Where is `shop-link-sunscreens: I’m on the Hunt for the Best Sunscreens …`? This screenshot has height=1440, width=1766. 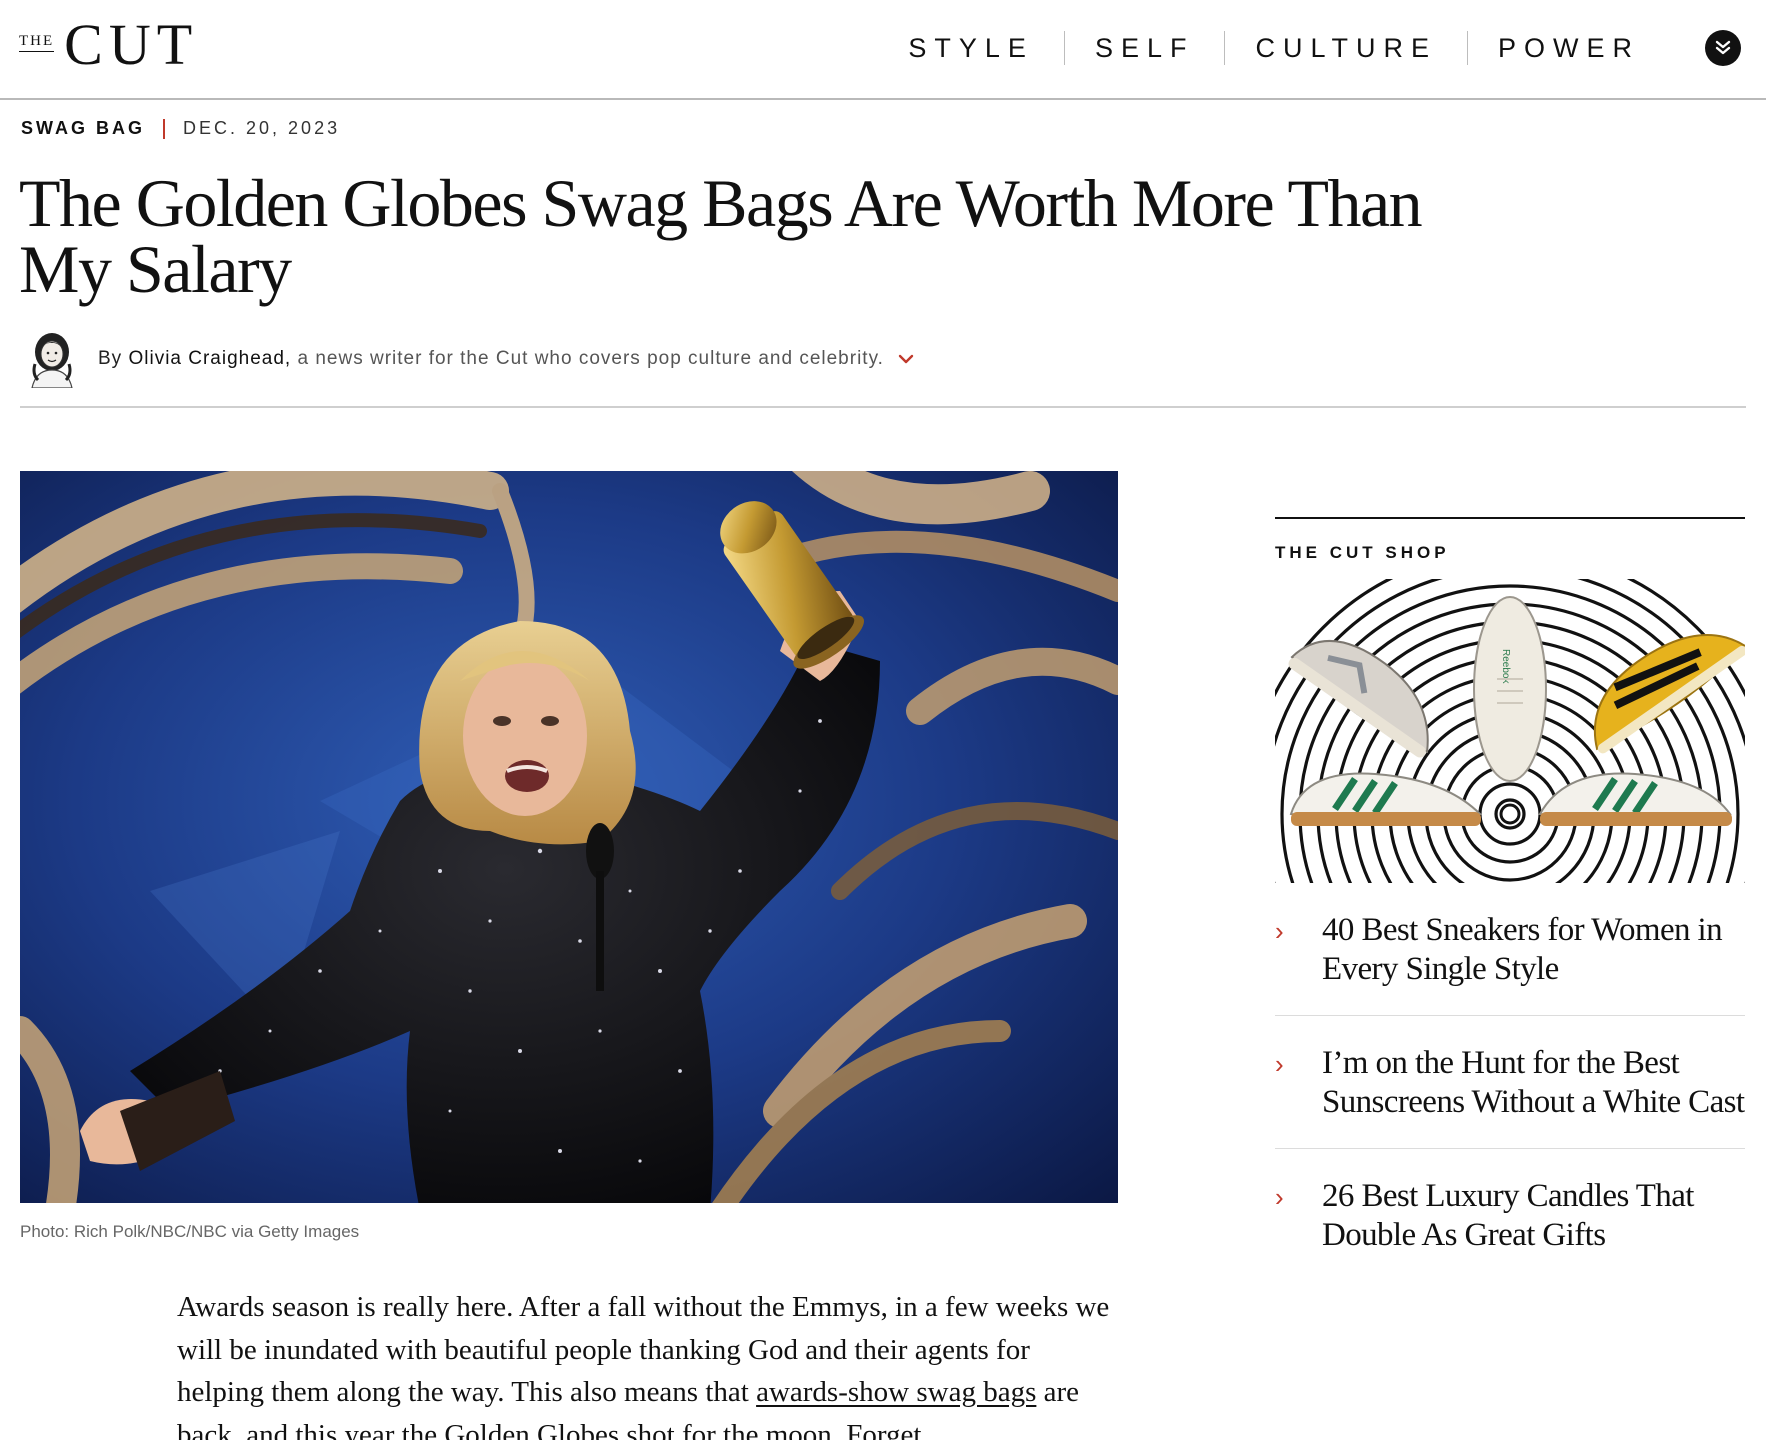
shop-link-sunscreens: I’m on the Hunt for the Best Sunscreens … is located at coordinates (1533, 1083).